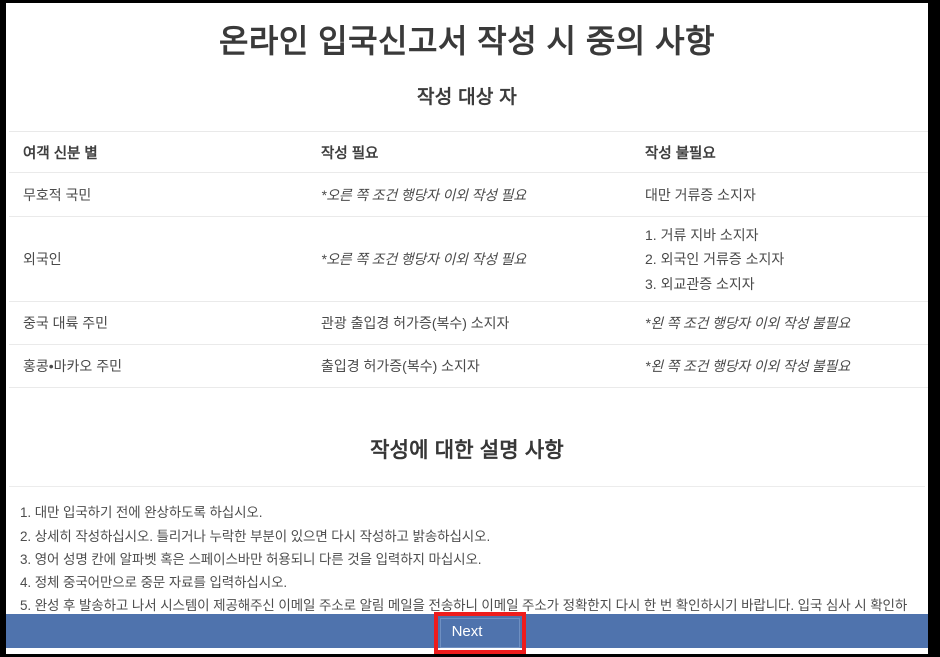  I want to click on bottom-action-bar: Next, so click(467, 631).